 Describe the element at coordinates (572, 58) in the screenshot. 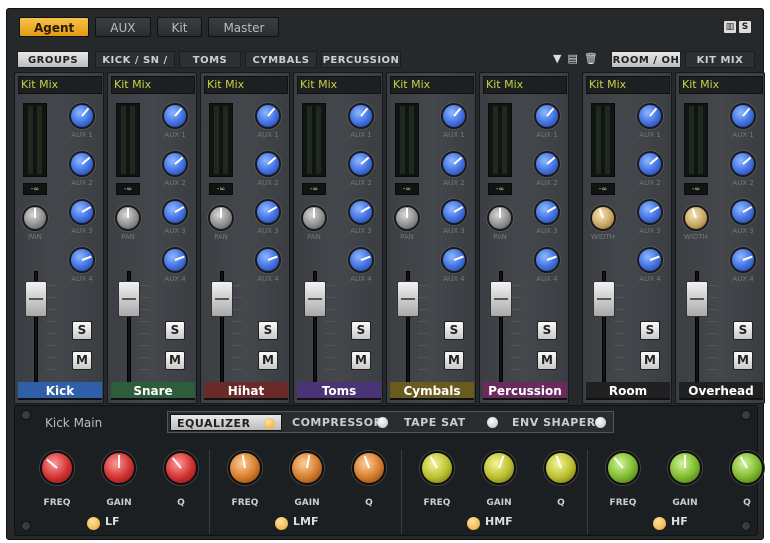

I see `save-icon: ▤` at that location.